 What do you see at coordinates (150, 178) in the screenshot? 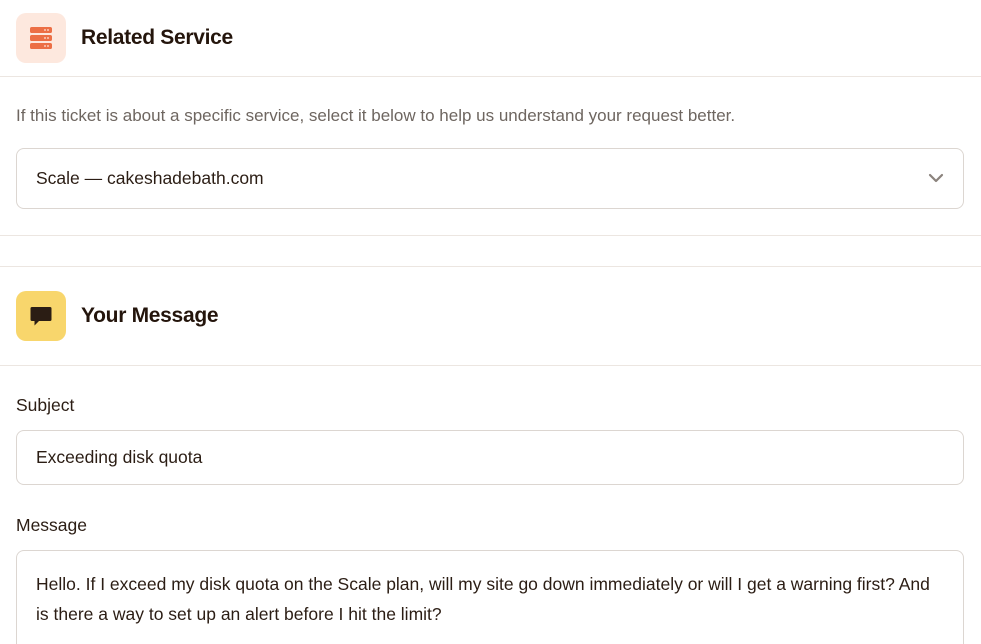
I see `related-service-selected-value: Scale — cakeshadebath.com` at bounding box center [150, 178].